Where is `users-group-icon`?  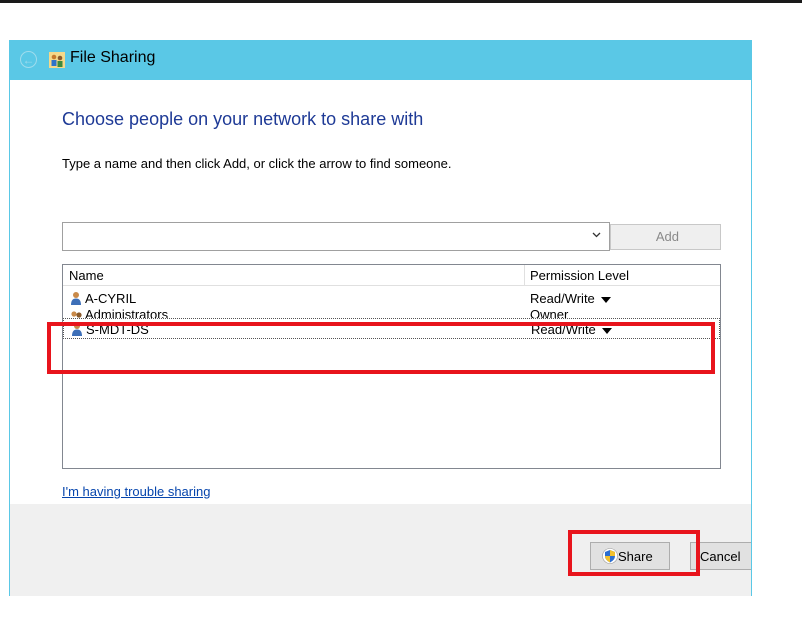
users-group-icon is located at coordinates (76, 314).